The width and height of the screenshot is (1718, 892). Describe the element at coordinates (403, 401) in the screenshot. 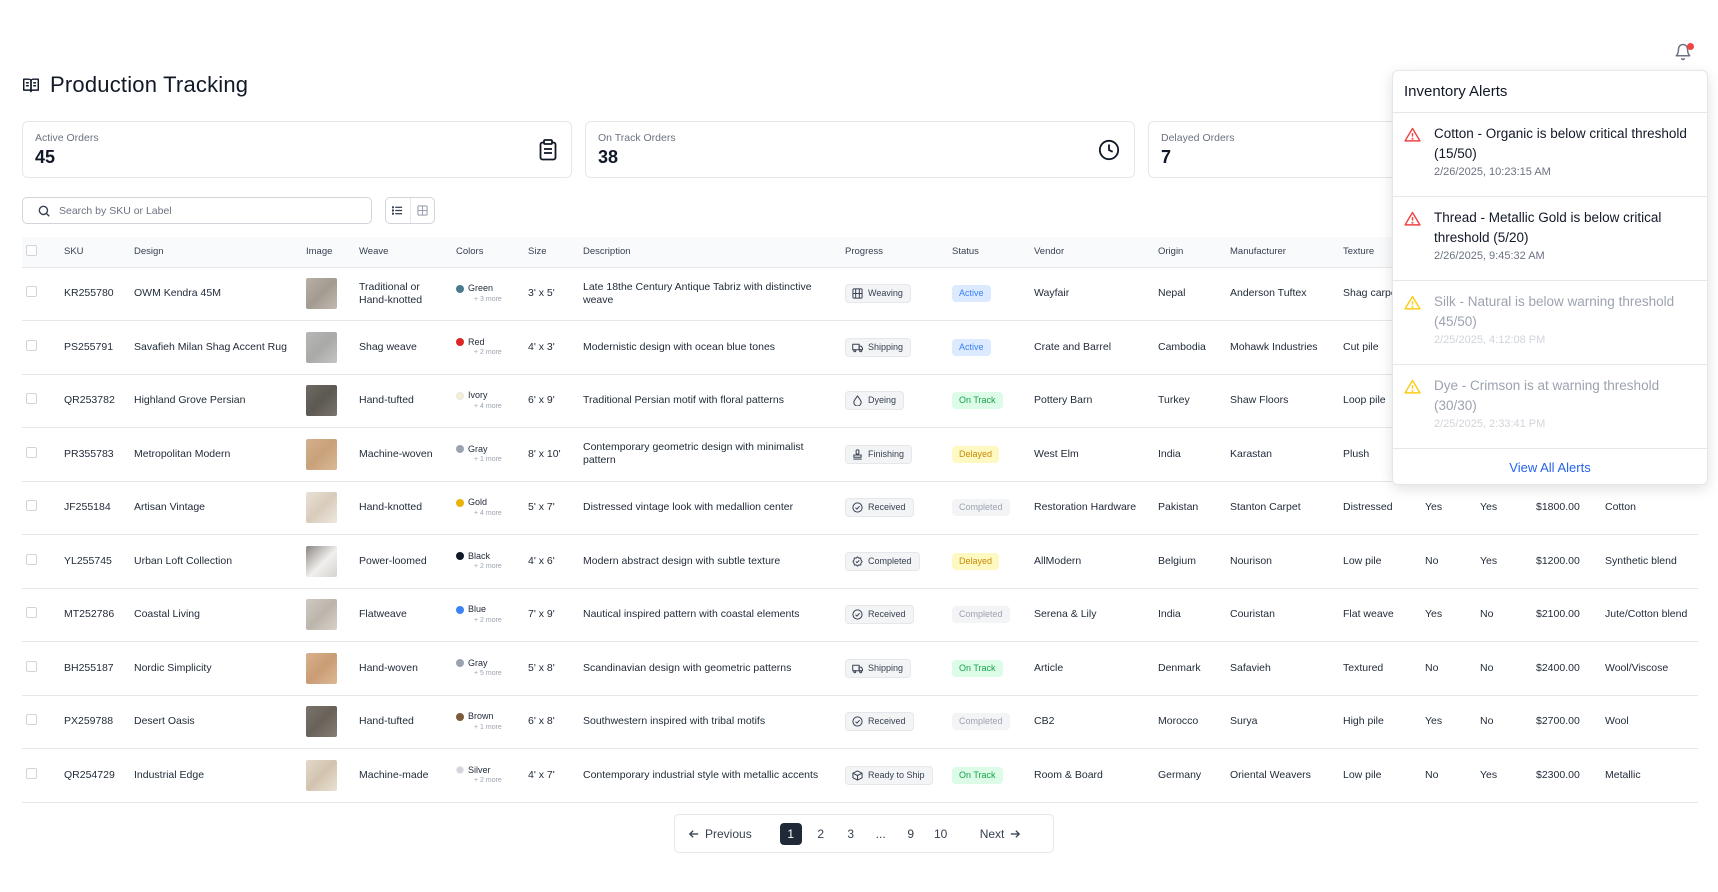

I see `weave-cell: Hand-tufted` at that location.